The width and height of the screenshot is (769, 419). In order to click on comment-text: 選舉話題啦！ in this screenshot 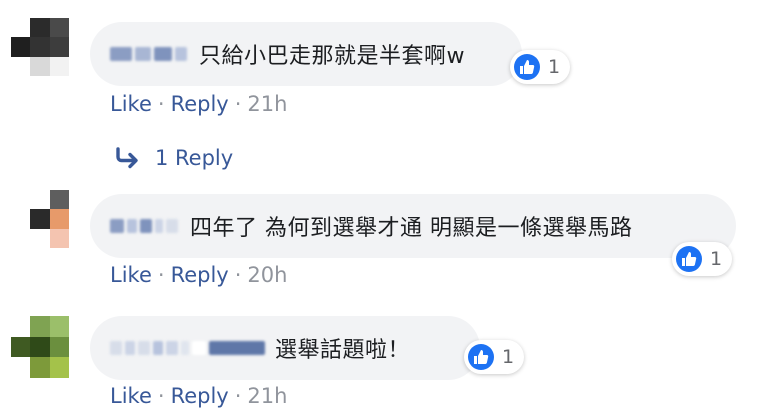, I will do `click(343, 350)`.